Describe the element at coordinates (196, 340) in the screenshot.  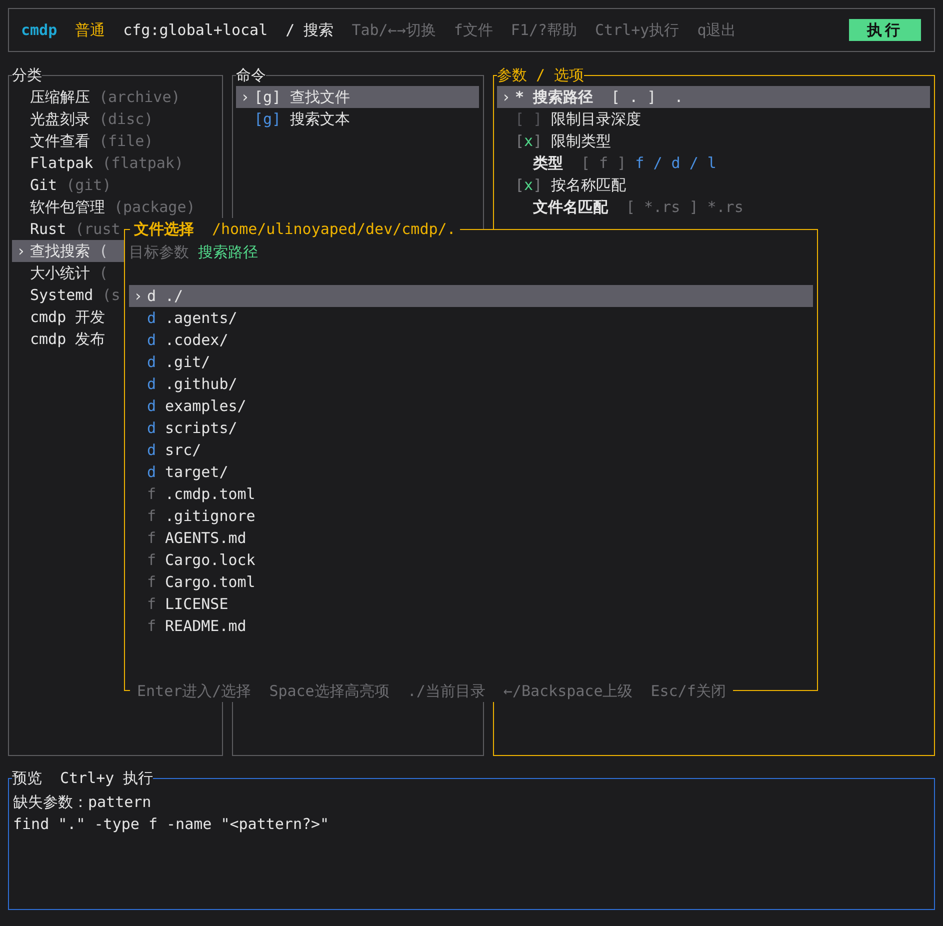
I see `file-name: .codex/` at that location.